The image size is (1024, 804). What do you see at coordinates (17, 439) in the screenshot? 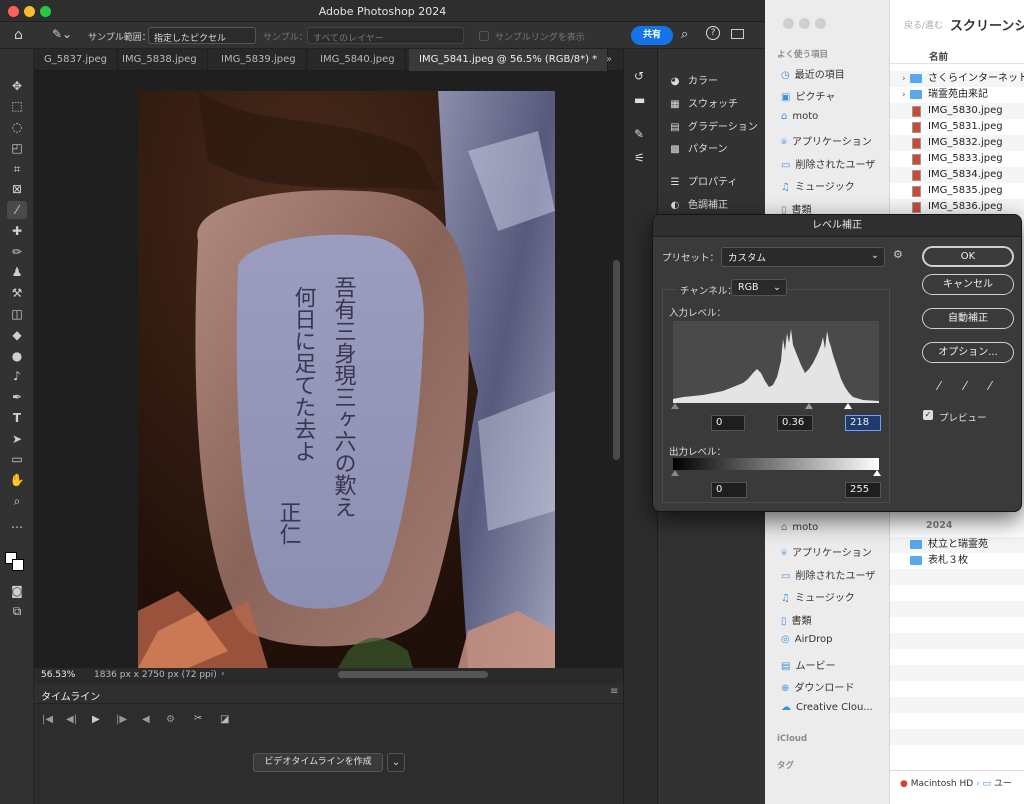
I see `path-select-icon: ➤` at bounding box center [17, 439].